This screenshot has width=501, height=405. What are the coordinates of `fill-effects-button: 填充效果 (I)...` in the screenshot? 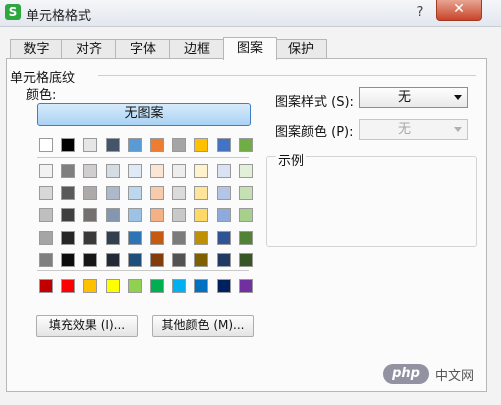 It's located at (87, 326).